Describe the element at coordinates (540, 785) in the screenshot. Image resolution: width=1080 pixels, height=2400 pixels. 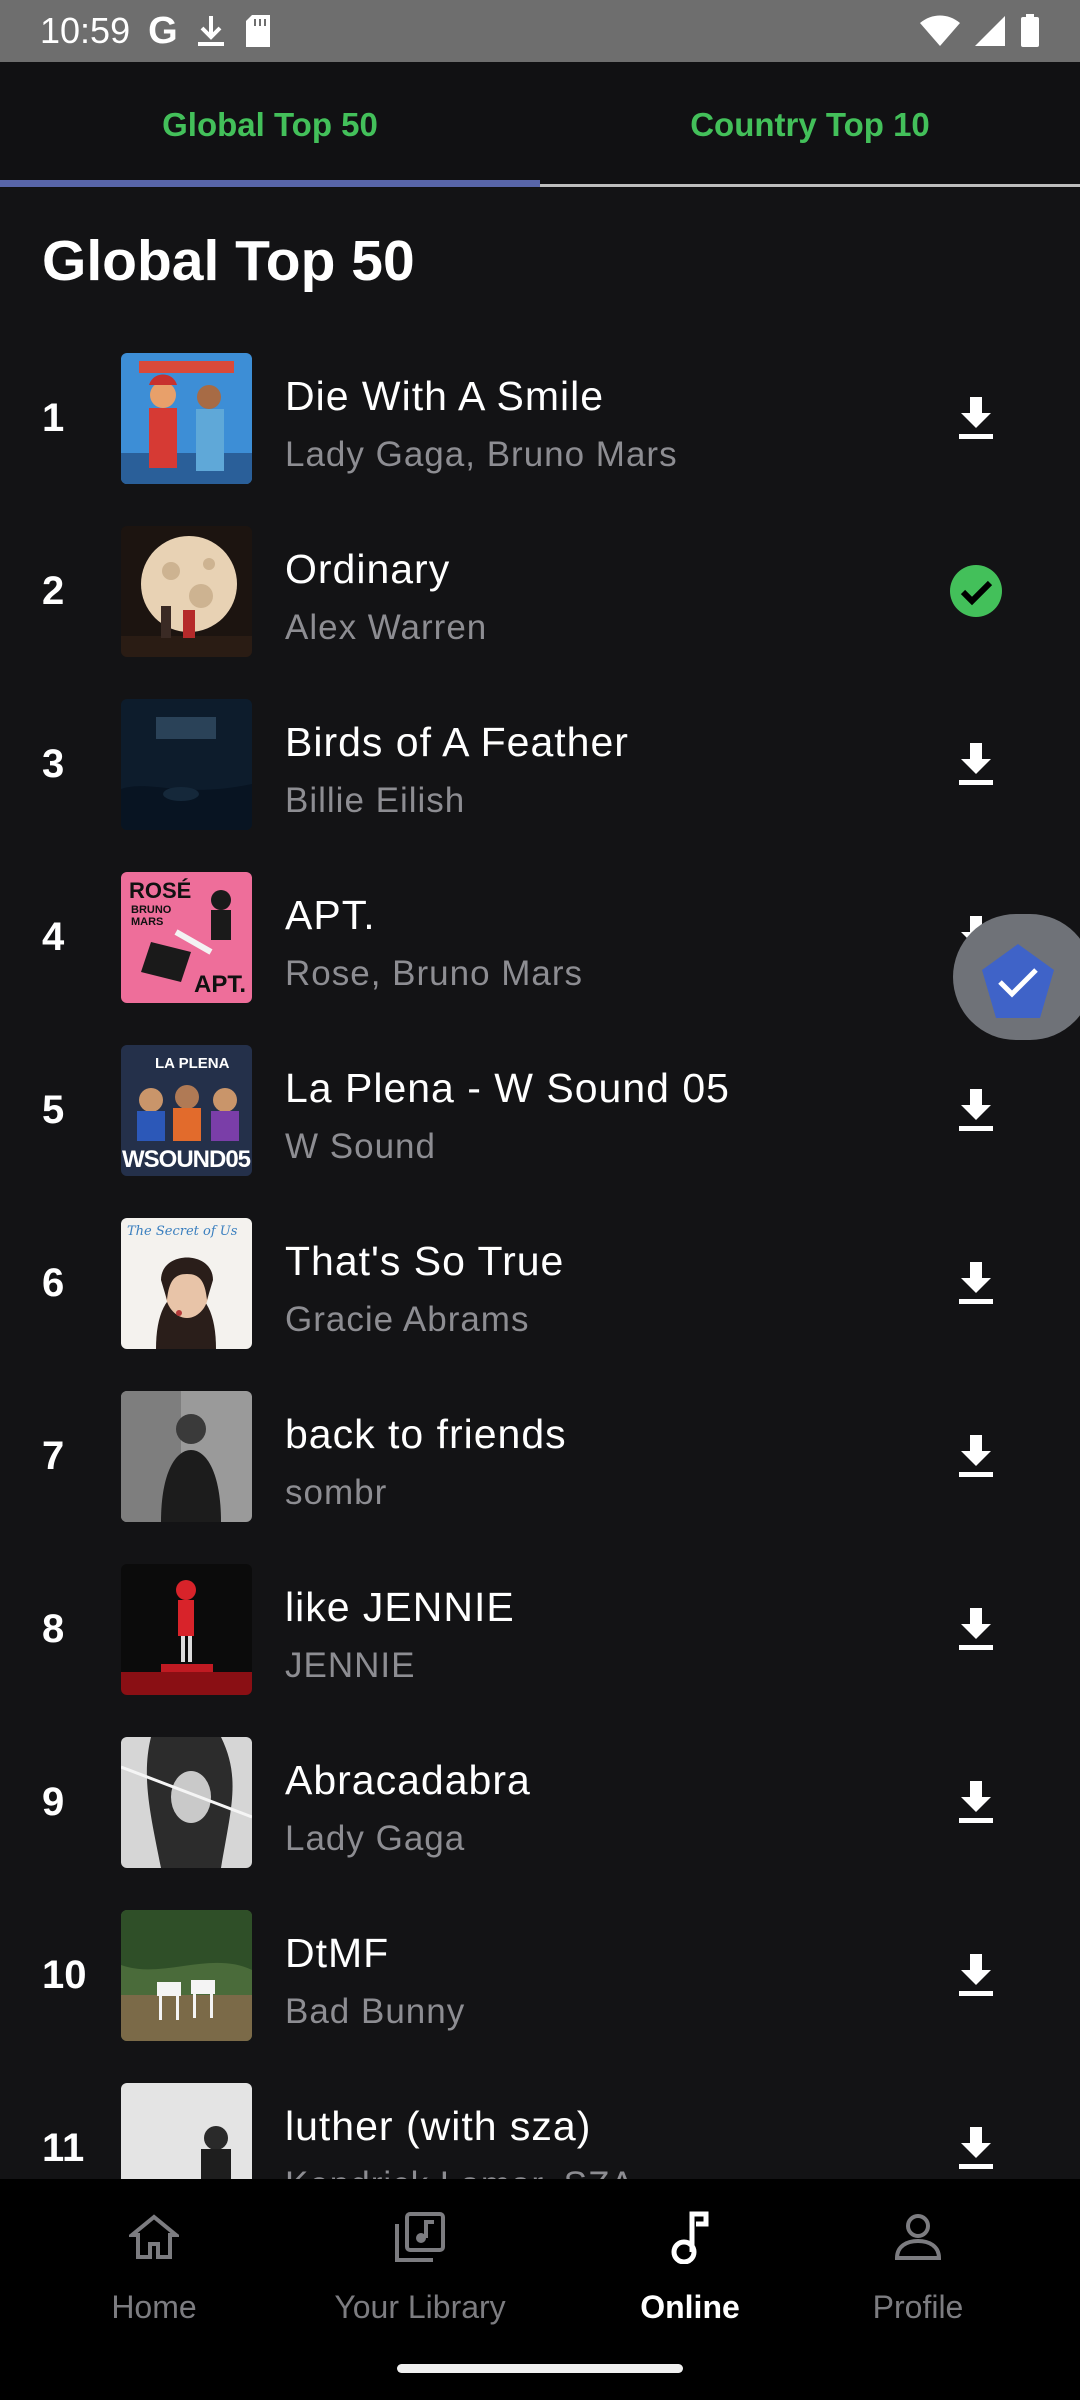
I see `list-item: 3 Birds of A Feather Billie Eilish` at that location.